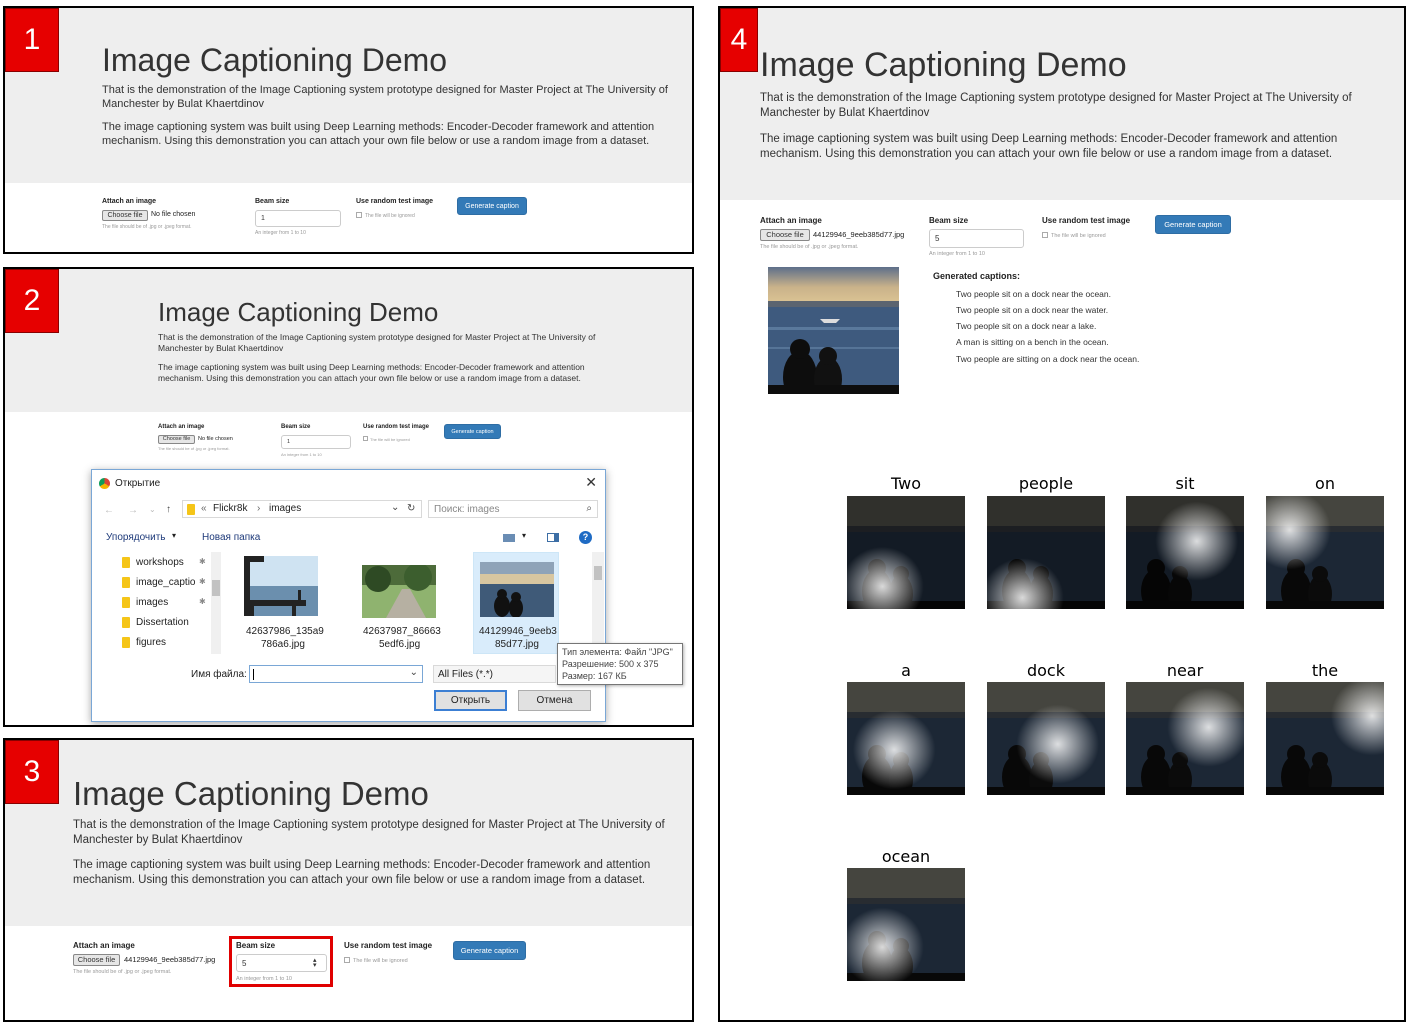 Image resolution: width=1412 pixels, height=1025 pixels. Describe the element at coordinates (216, 588) in the screenshot. I see `tree-scroll-thumb` at that location.